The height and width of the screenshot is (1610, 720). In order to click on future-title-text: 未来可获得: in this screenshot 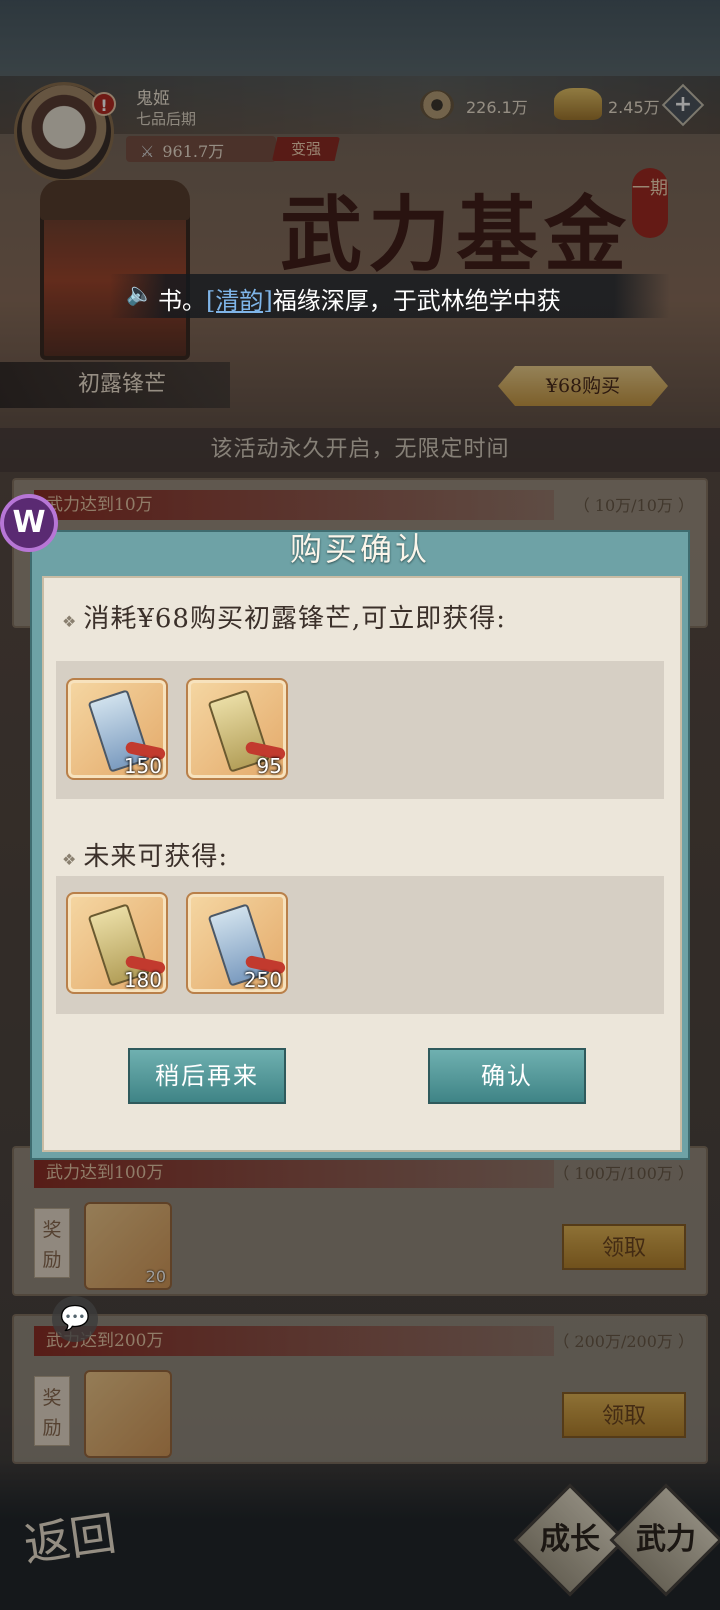, I will do `click(156, 857)`.